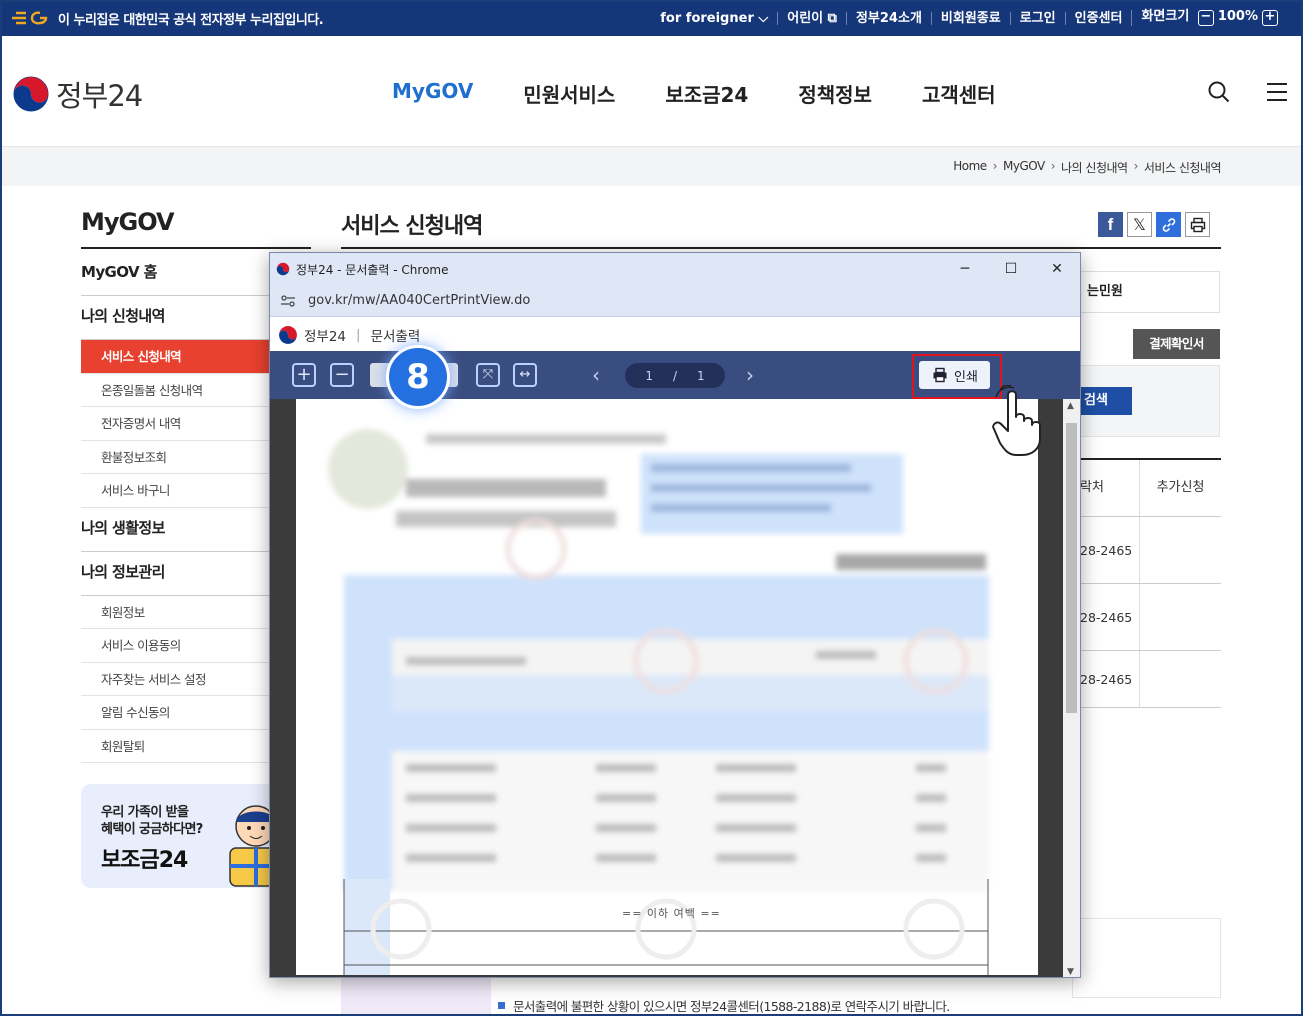  I want to click on crumb-home: Home, so click(970, 167).